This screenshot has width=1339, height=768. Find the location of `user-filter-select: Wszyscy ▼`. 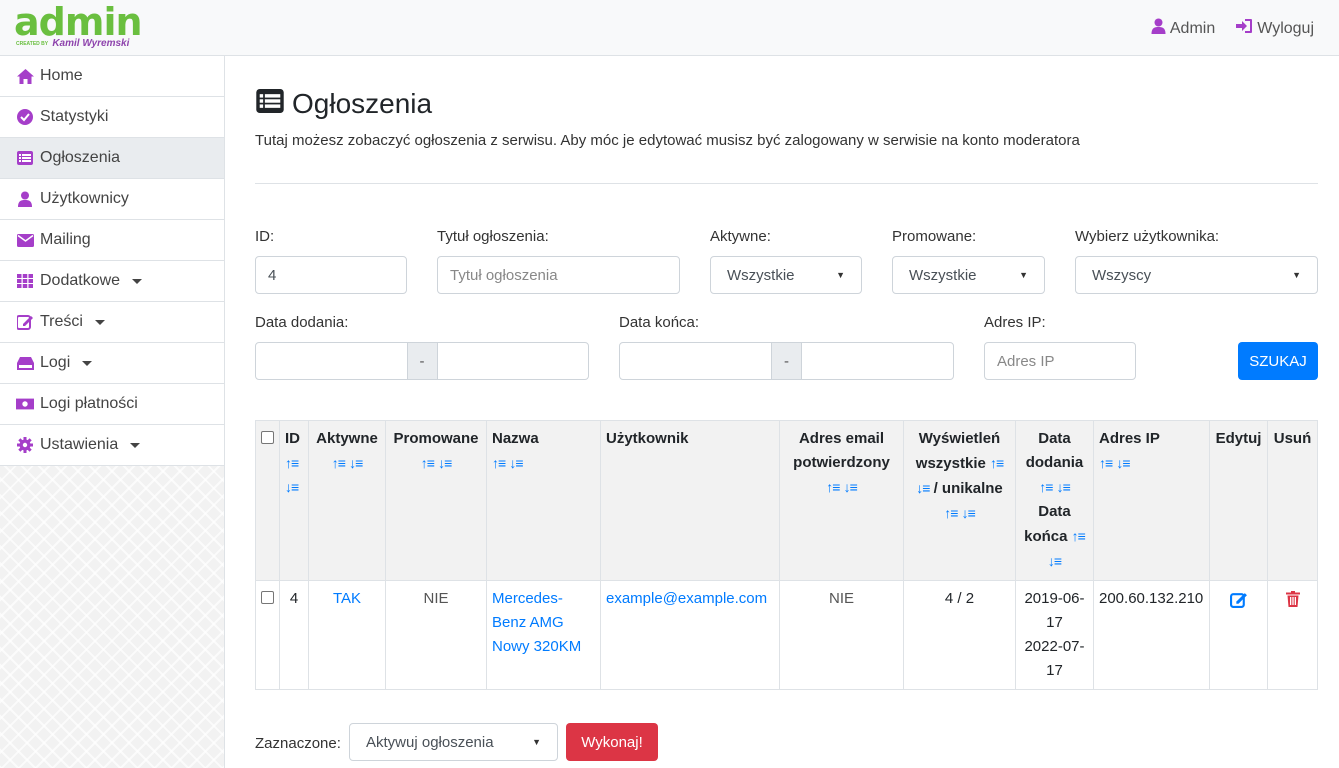

user-filter-select: Wszyscy ▼ is located at coordinates (1196, 275).